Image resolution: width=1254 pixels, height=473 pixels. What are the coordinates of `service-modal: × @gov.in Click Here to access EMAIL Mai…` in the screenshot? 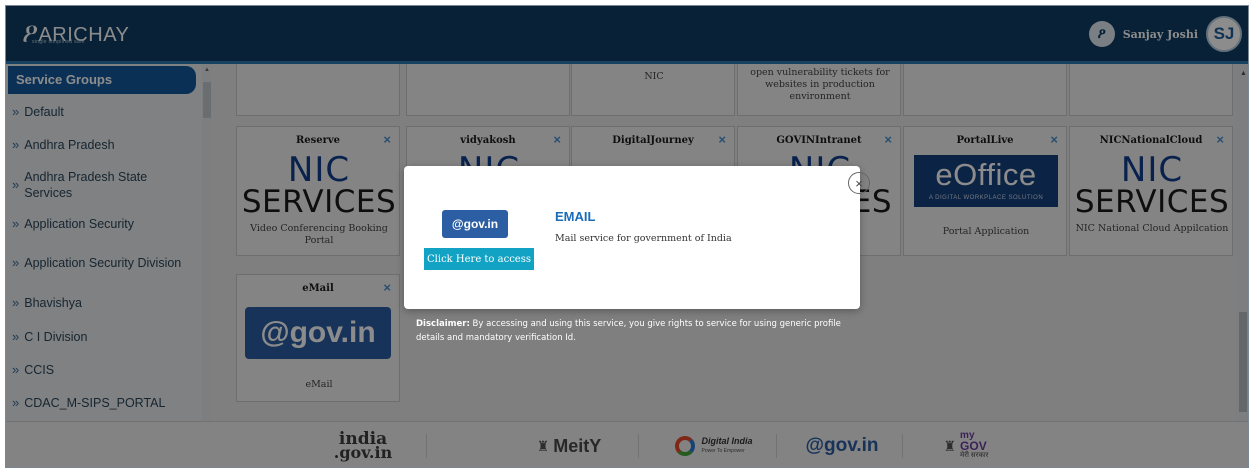 It's located at (637, 237).